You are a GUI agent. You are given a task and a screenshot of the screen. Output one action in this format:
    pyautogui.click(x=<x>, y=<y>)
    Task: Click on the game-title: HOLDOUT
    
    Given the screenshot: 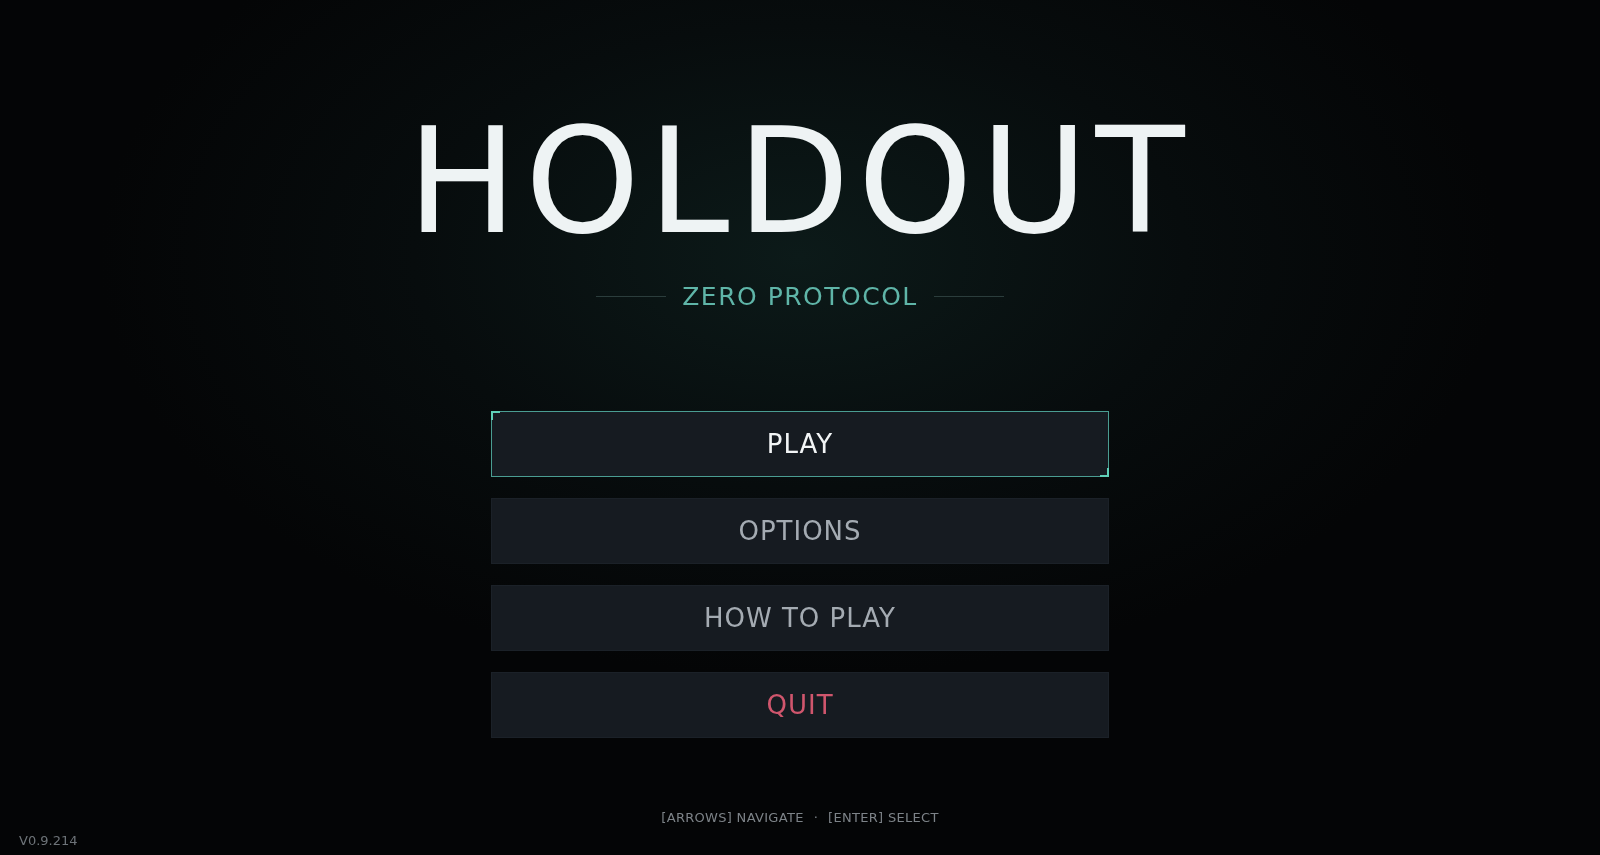 What is the action you would take?
    pyautogui.click(x=800, y=181)
    